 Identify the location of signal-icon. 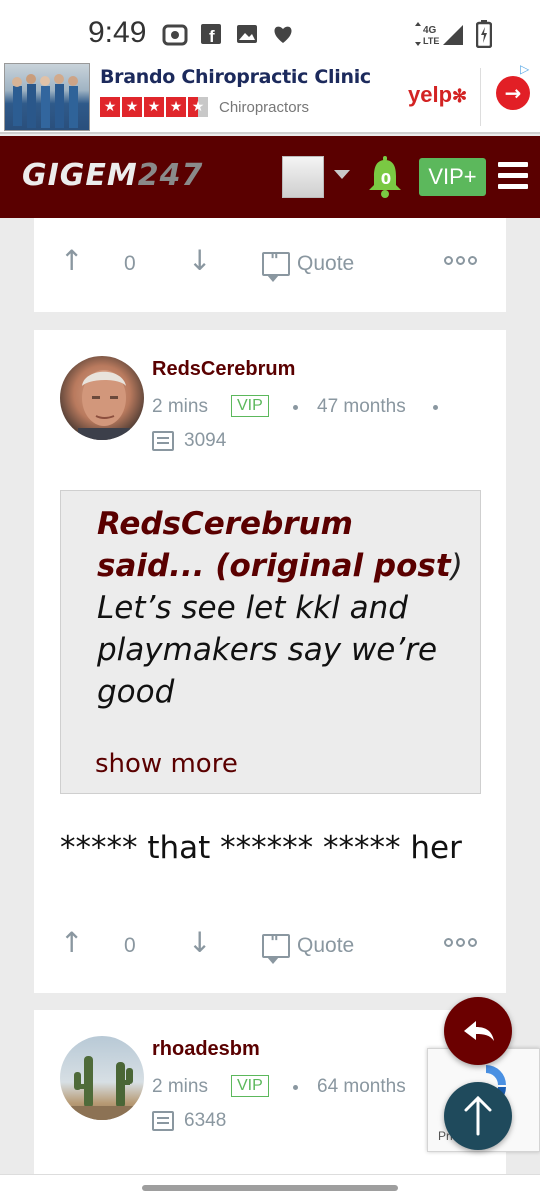
(453, 35).